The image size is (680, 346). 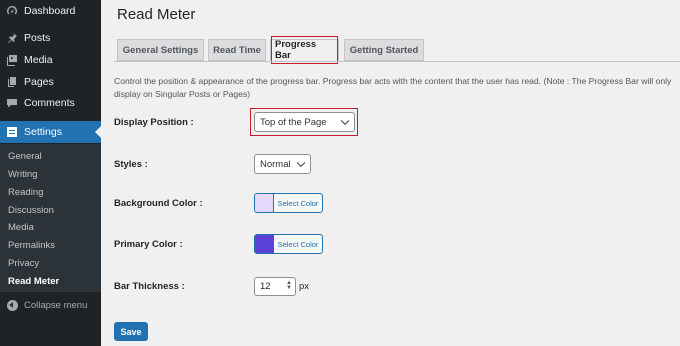 I want to click on media-icon, so click(x=12, y=60).